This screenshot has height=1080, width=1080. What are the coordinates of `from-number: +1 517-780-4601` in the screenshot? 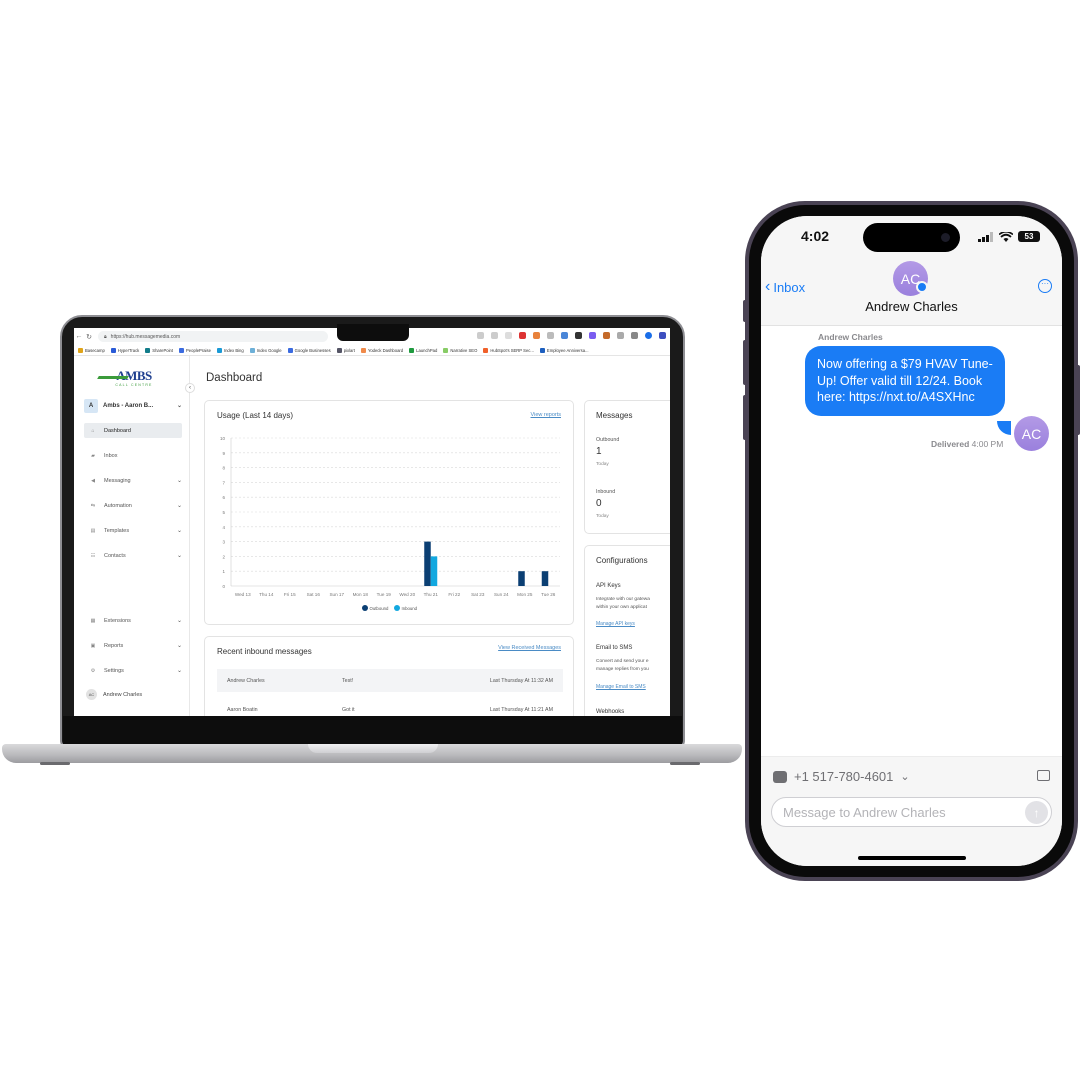 It's located at (844, 776).